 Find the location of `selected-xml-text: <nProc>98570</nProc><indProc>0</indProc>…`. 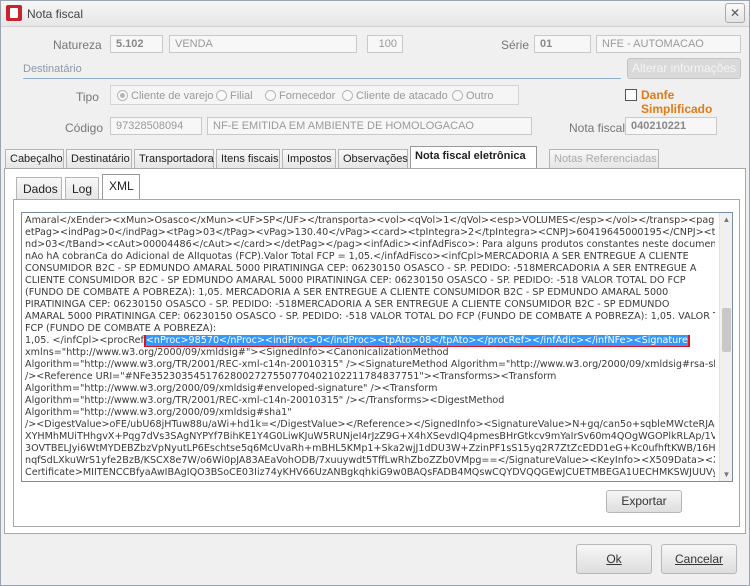

selected-xml-text: <nProc>98570</nProc><indProc>0</indProc>… is located at coordinates (416, 340).